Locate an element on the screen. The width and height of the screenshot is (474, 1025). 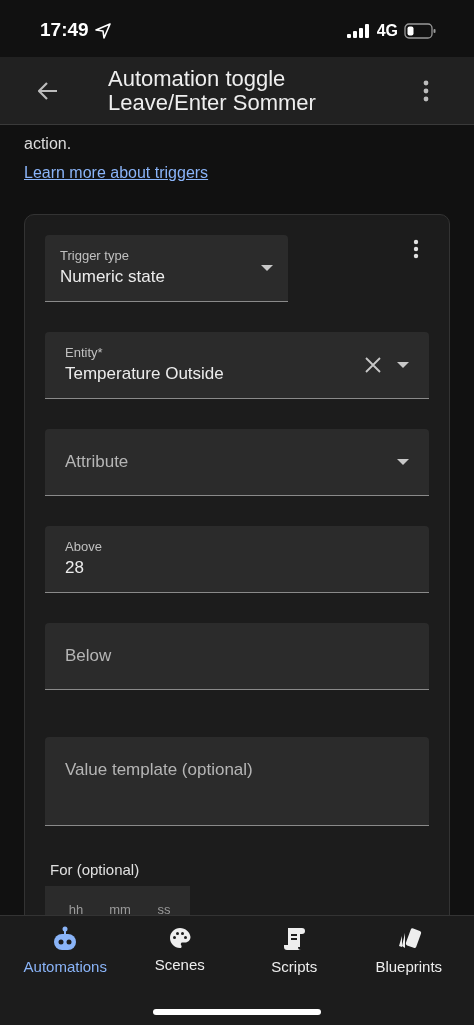
select-field: Entity* Temperature Outside is located at coordinates (237, 365).